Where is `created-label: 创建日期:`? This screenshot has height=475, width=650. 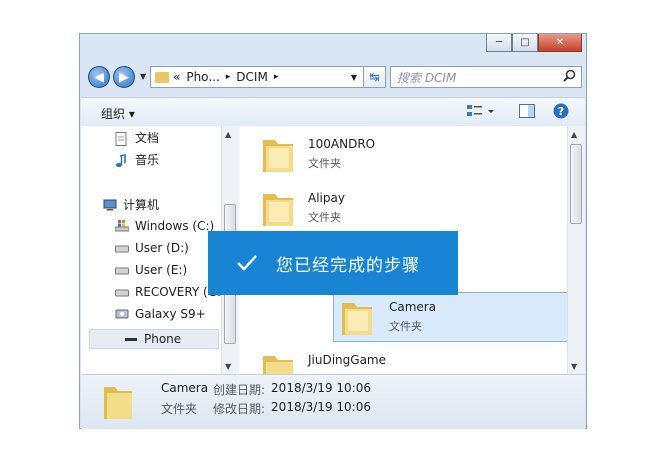
created-label: 创建日期: is located at coordinates (239, 390).